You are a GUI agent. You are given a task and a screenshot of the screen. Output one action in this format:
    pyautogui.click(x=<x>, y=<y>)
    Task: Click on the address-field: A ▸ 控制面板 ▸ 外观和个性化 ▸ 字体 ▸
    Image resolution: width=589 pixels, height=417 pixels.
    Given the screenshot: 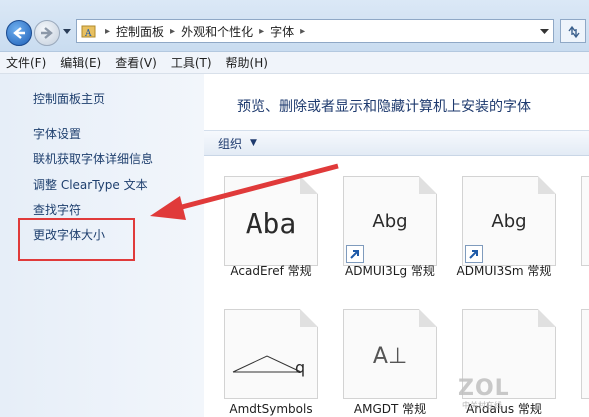 What is the action you would take?
    pyautogui.click(x=315, y=31)
    